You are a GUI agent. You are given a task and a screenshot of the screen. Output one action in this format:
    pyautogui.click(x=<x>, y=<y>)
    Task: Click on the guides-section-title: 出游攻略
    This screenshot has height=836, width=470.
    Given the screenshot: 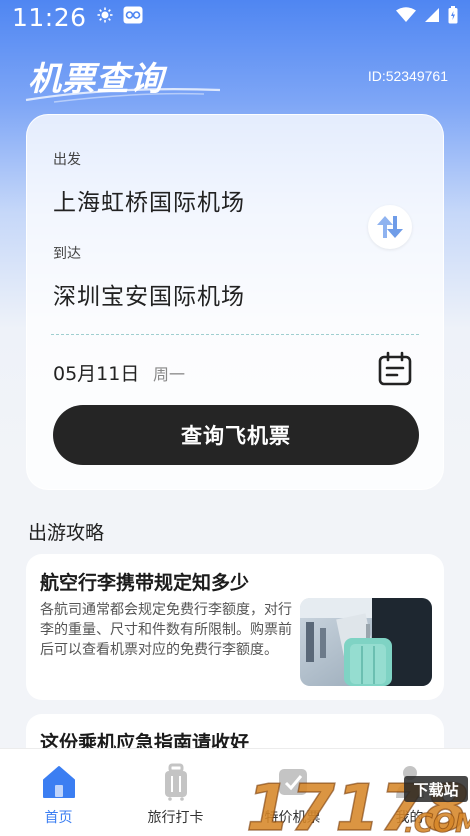 What is the action you would take?
    pyautogui.click(x=66, y=533)
    